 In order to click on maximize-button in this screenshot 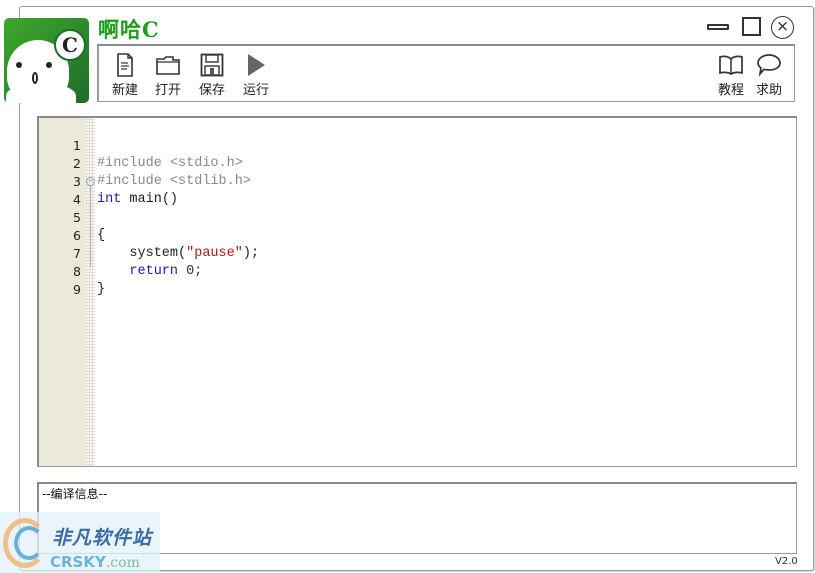, I will do `click(751, 26)`.